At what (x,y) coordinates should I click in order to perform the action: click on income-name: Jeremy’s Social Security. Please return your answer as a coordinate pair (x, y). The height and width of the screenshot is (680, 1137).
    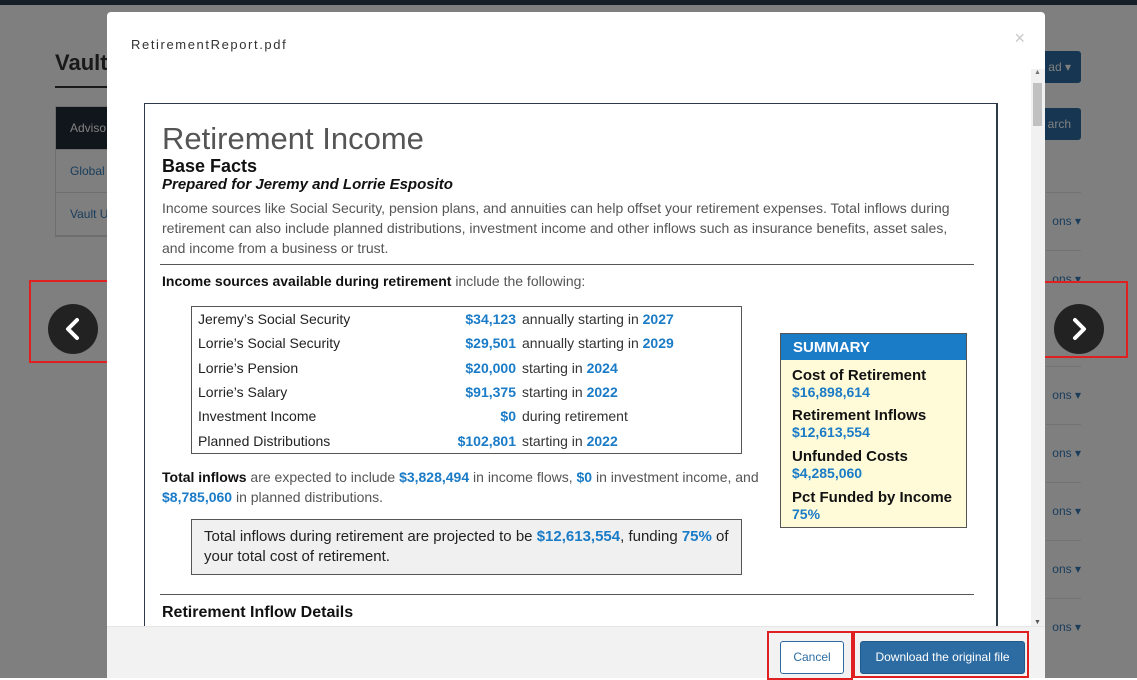
    Looking at the image, I should click on (274, 319).